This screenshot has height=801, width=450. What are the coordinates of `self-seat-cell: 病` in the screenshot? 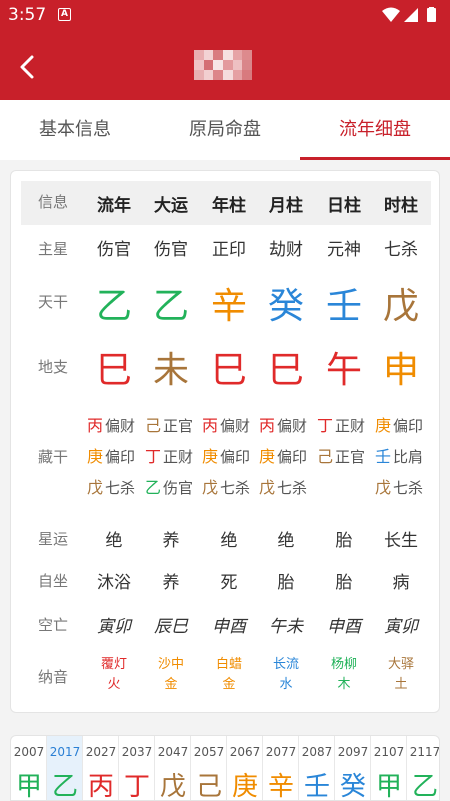 It's located at (401, 583).